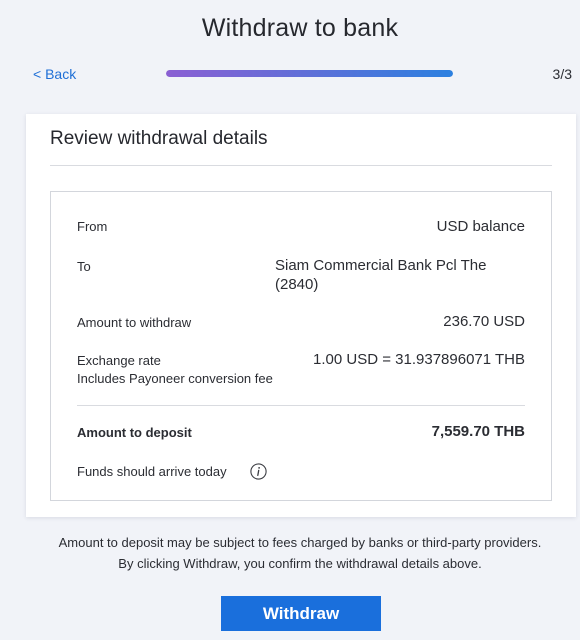 The width and height of the screenshot is (580, 640). I want to click on info-icon, so click(258, 471).